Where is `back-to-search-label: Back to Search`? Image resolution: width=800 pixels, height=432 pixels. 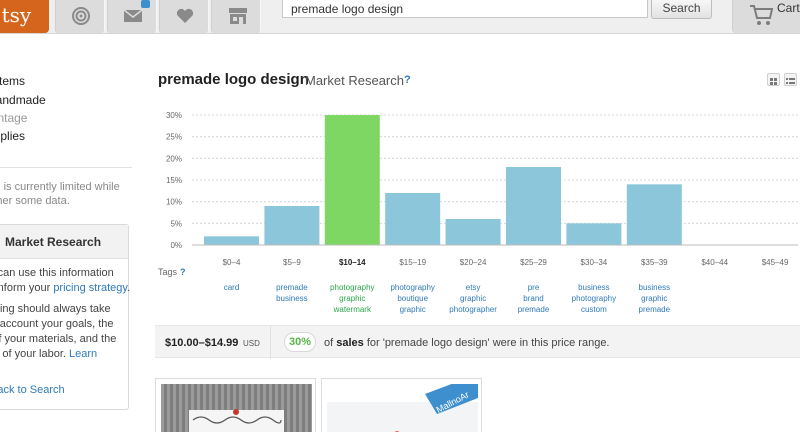 back-to-search-label: Back to Search is located at coordinates (32, 390).